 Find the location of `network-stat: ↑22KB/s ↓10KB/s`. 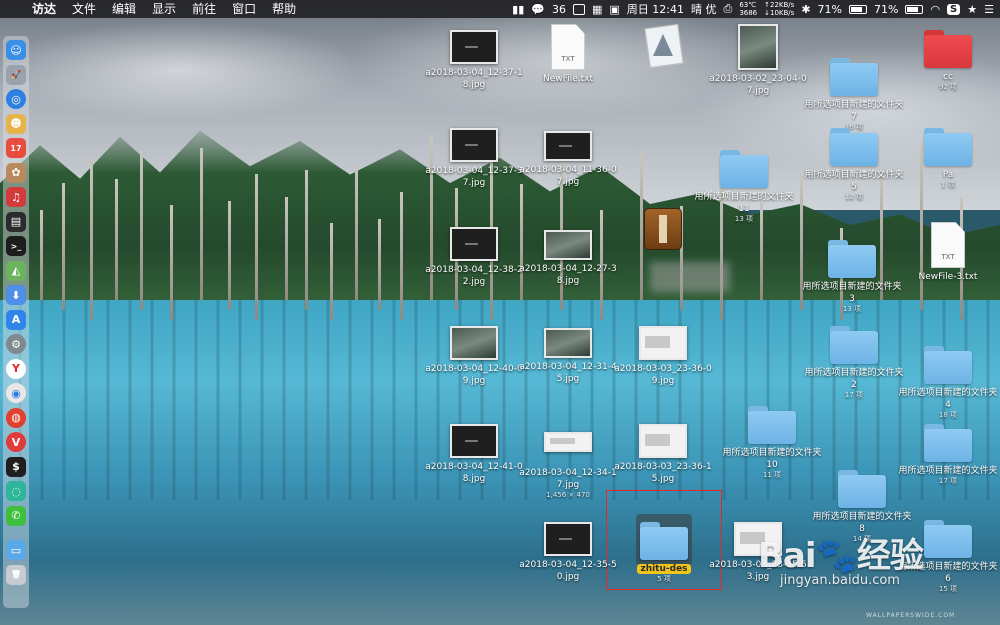

network-stat: ↑22KB/s ↓10KB/s is located at coordinates (779, 9).